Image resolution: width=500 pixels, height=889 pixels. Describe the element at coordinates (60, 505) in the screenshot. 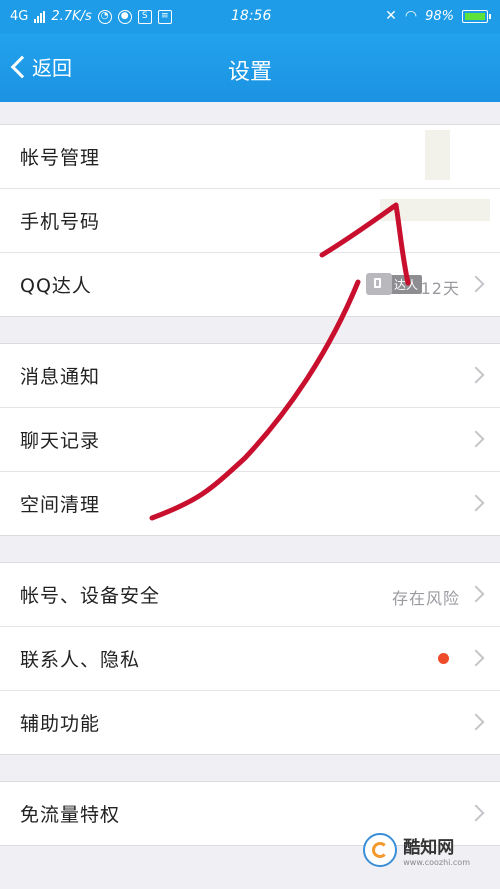

I see `row-label: 空间清理` at that location.